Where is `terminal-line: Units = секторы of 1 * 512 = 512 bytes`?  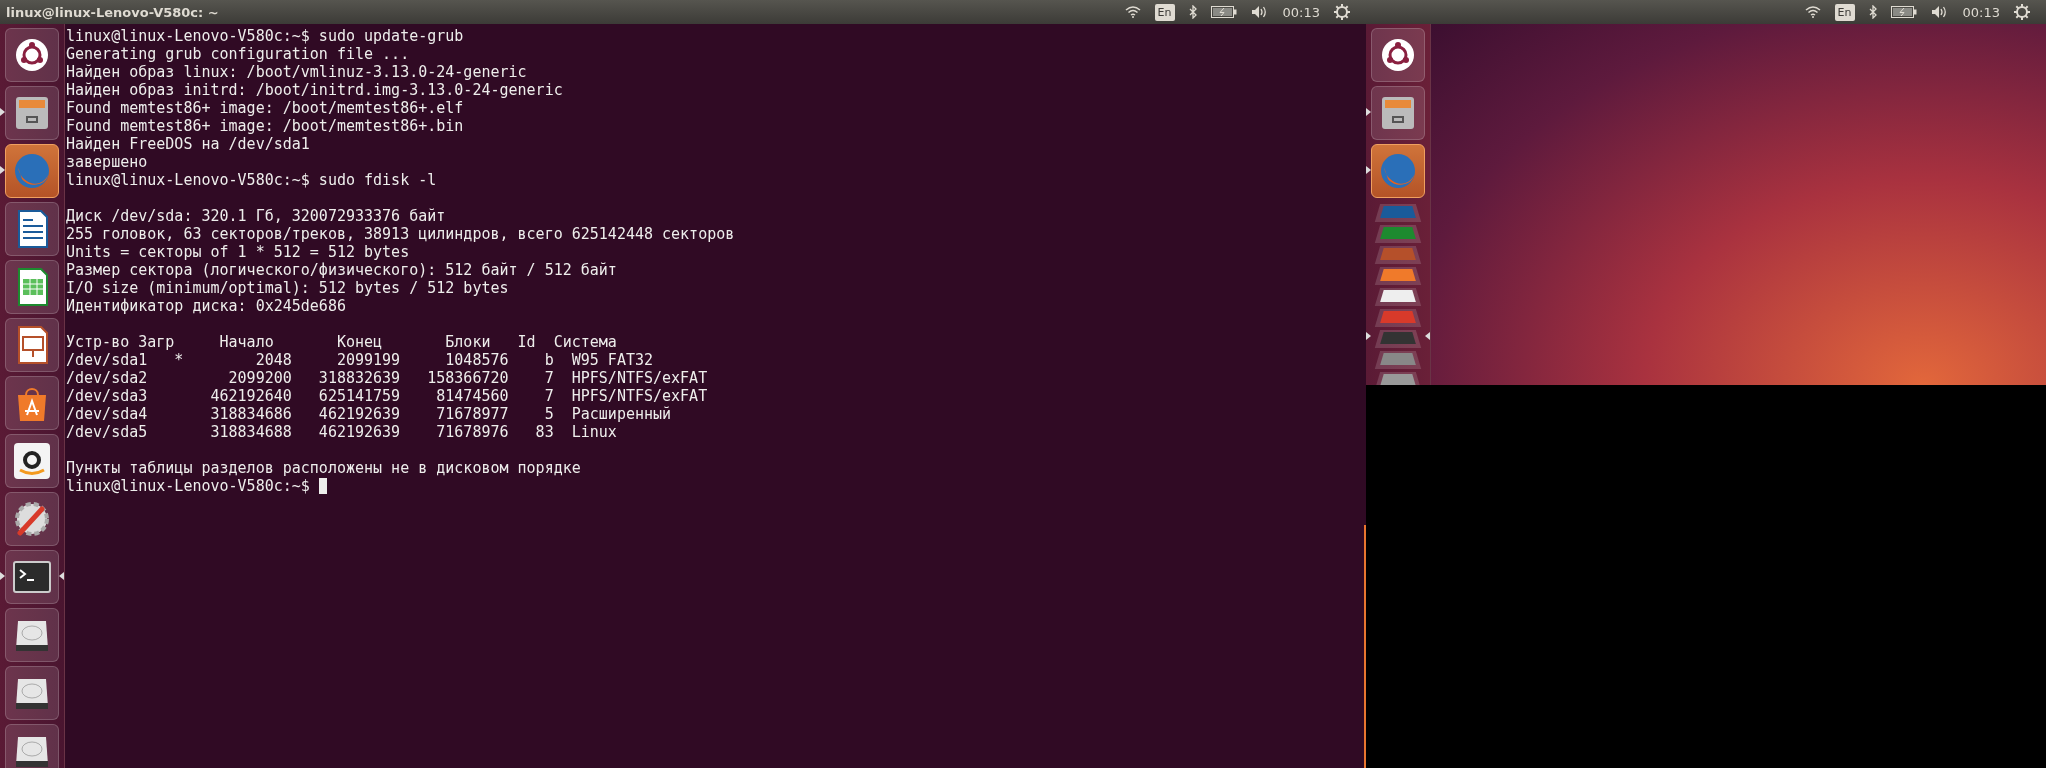 terminal-line: Units = секторы of 1 * 512 = 512 bytes is located at coordinates (238, 252).